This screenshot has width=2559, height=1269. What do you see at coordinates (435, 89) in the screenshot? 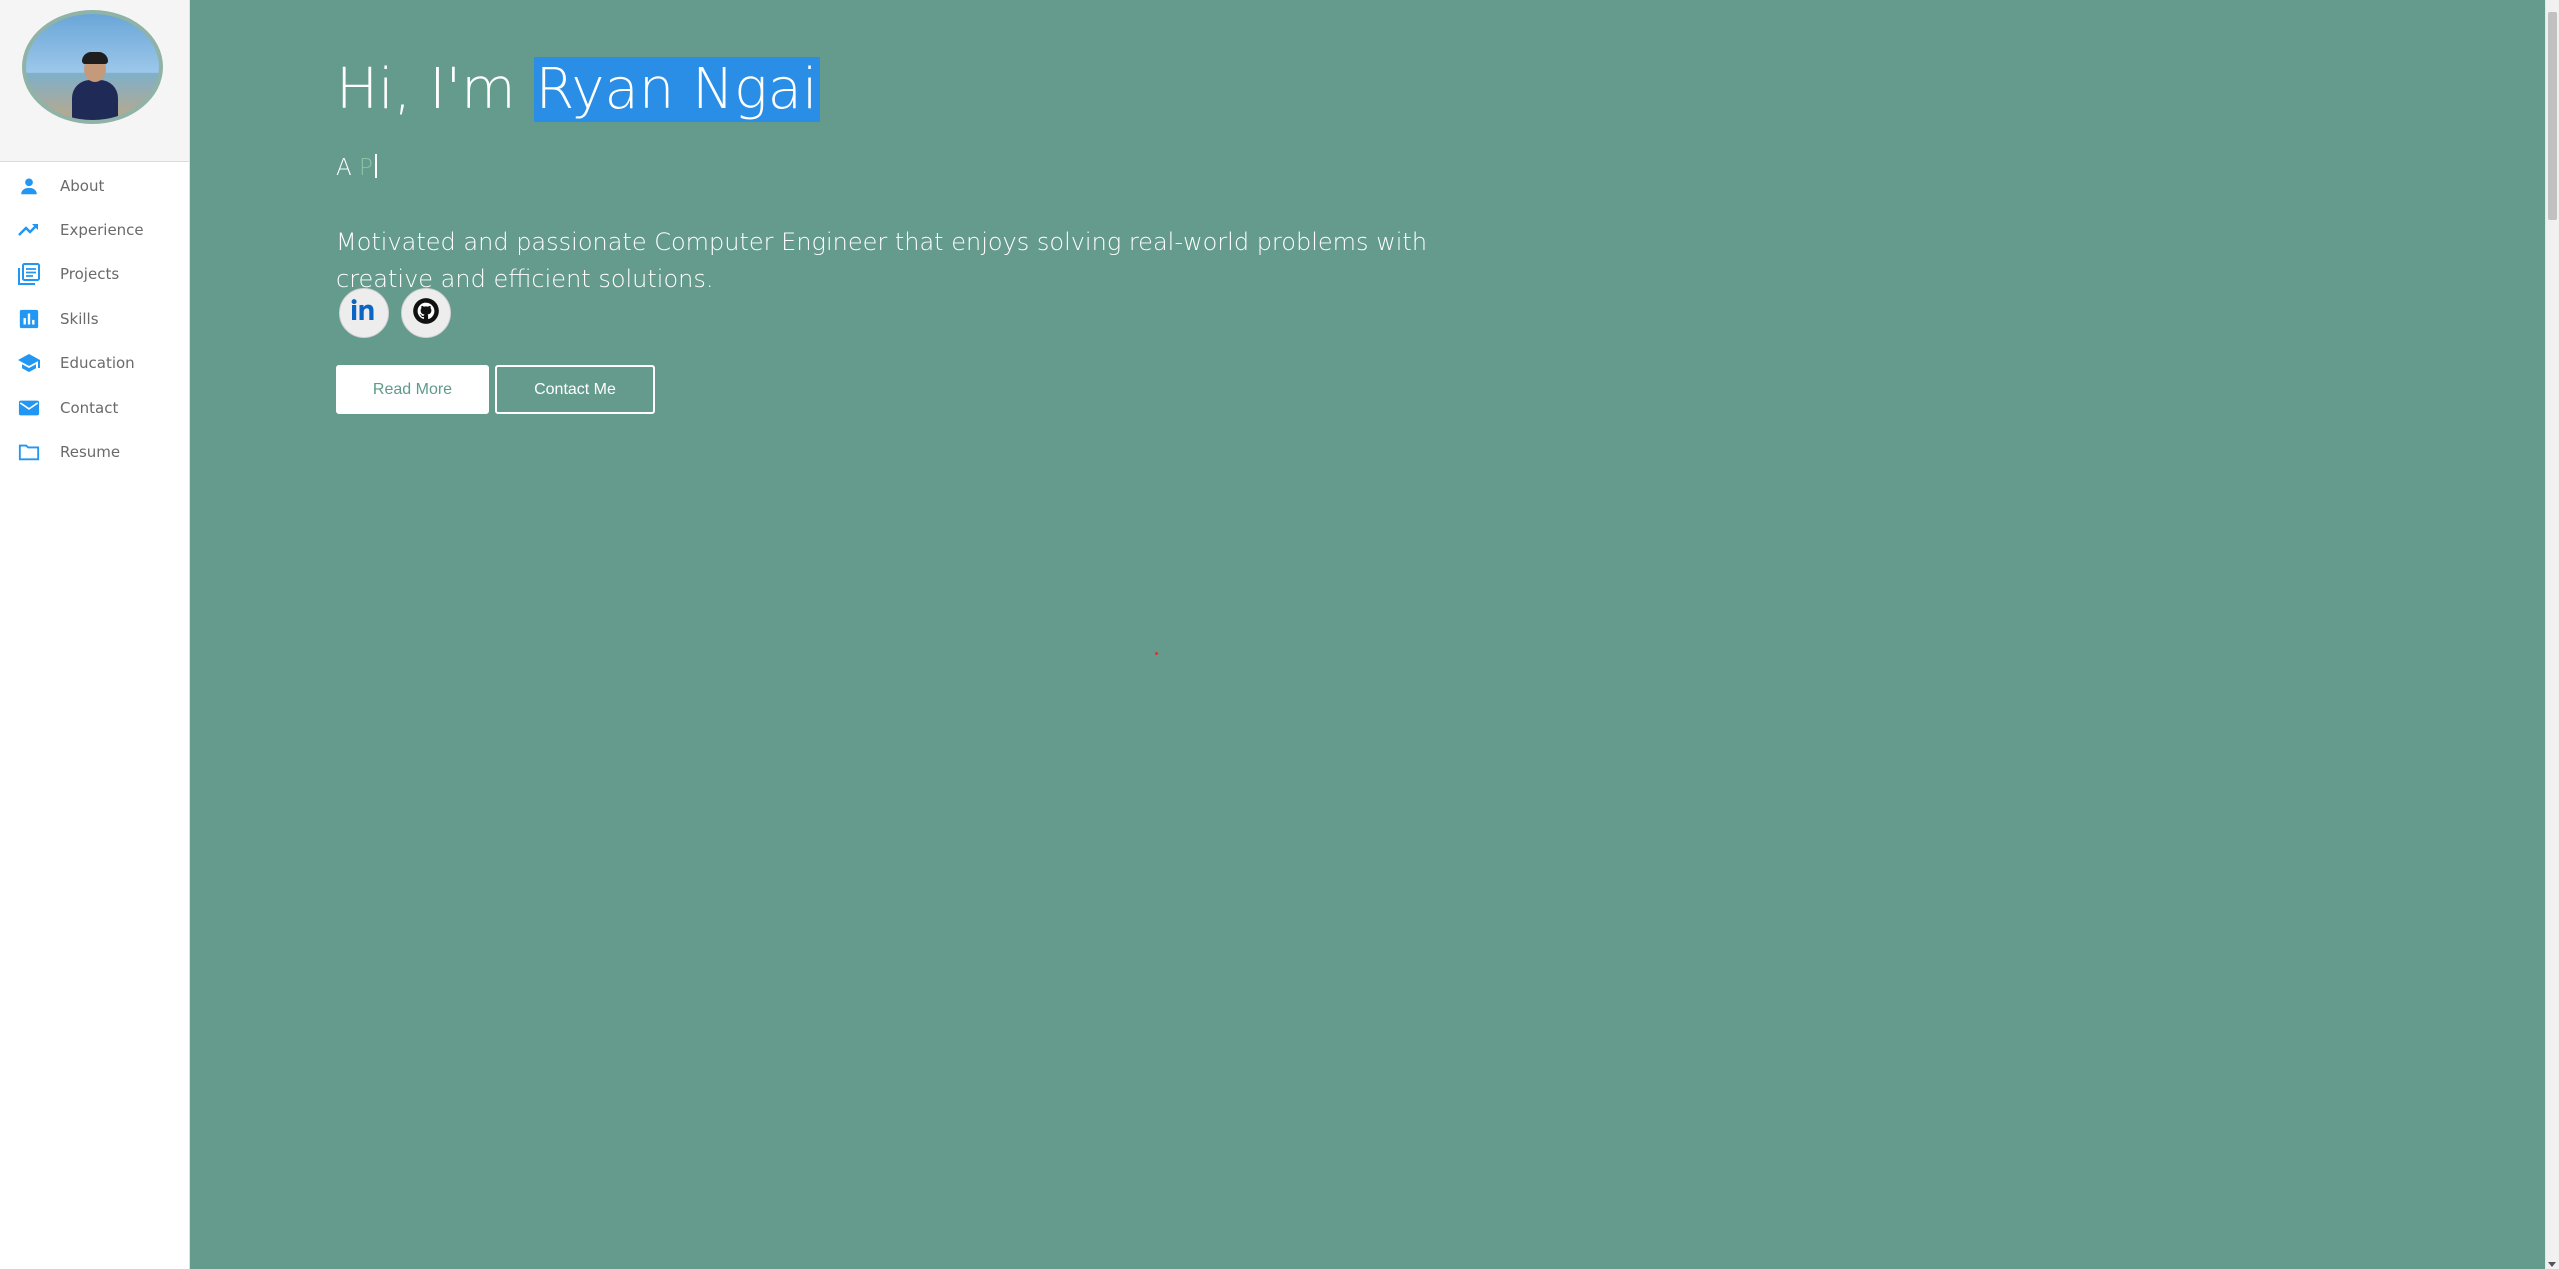
I see `hero-greeting: Hi, I'm` at bounding box center [435, 89].